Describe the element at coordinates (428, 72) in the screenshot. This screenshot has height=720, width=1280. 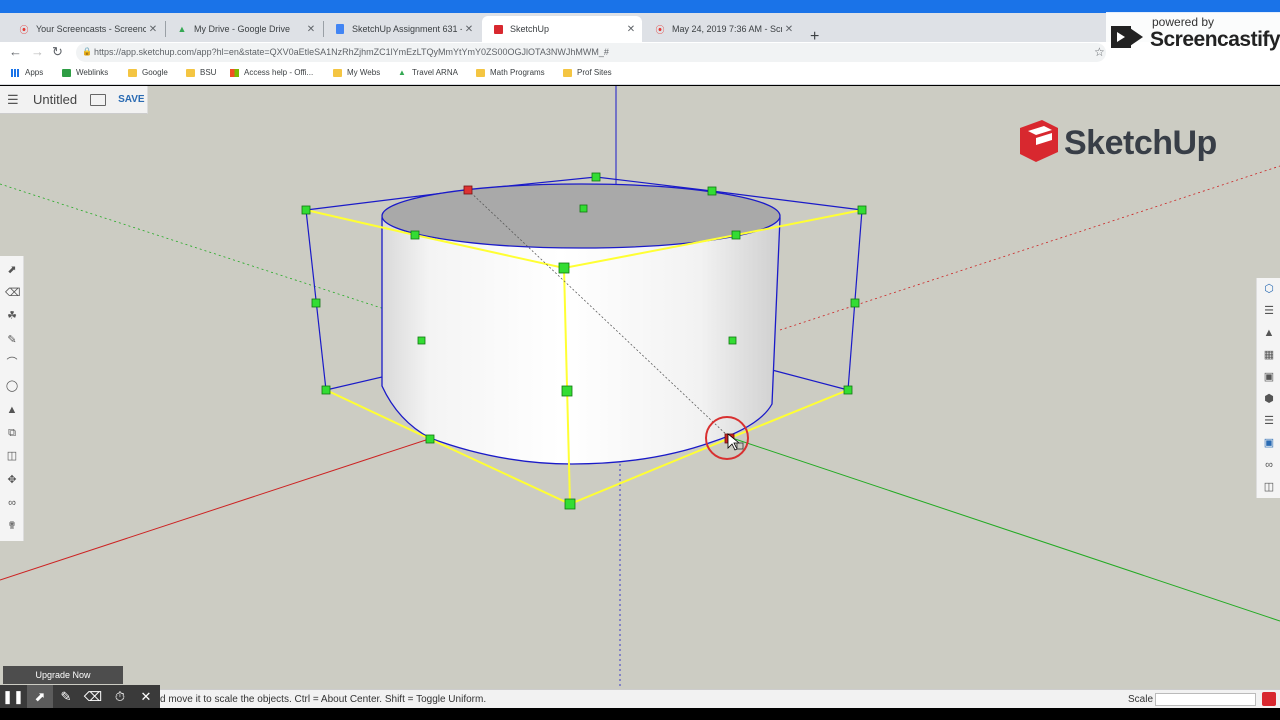
I see `bookmark-travel-arna: ▲ Travel ARNA` at that location.